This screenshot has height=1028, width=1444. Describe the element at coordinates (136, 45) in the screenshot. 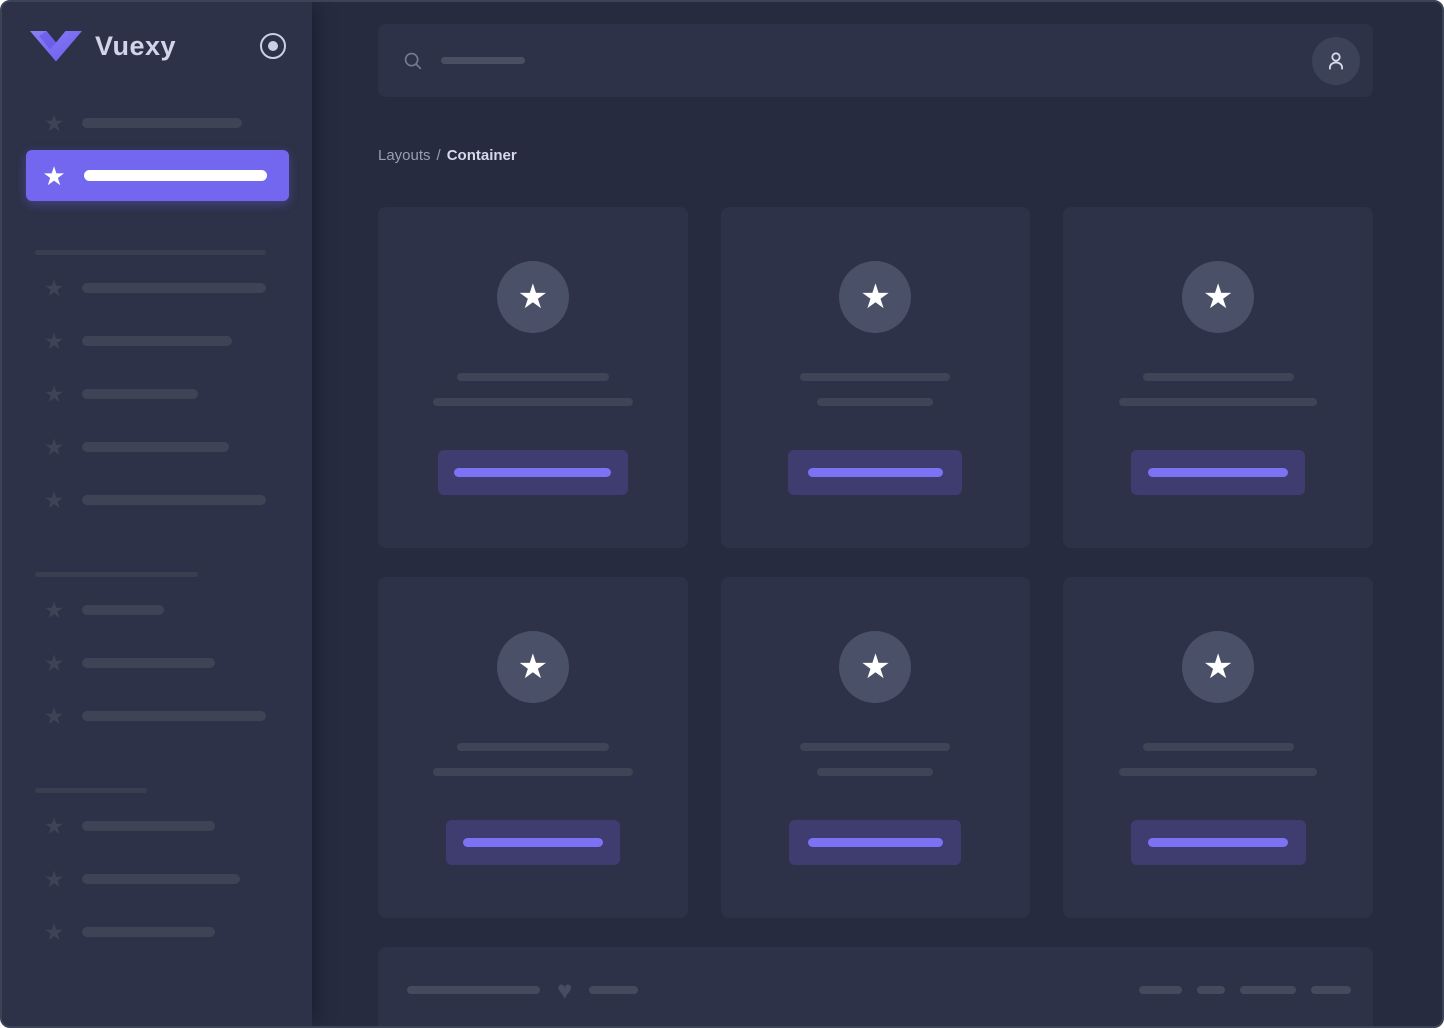

I see `brand-name: Vuexy` at that location.